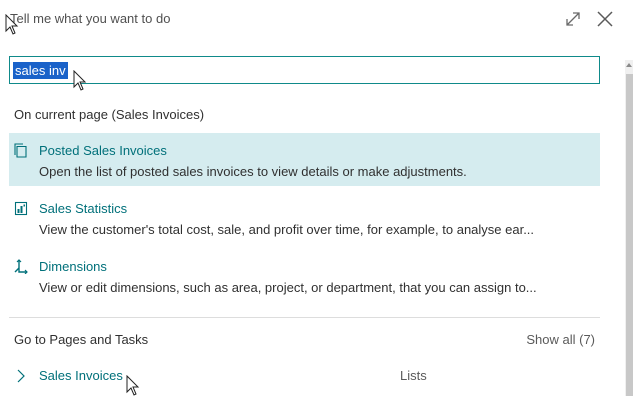  I want to click on close-icon, so click(605, 19).